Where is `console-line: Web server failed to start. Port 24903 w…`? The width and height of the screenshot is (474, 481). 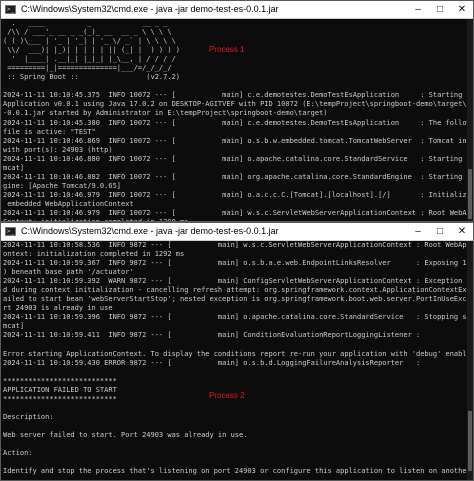 console-line: Web server failed to start. Port 24903 w… is located at coordinates (125, 434).